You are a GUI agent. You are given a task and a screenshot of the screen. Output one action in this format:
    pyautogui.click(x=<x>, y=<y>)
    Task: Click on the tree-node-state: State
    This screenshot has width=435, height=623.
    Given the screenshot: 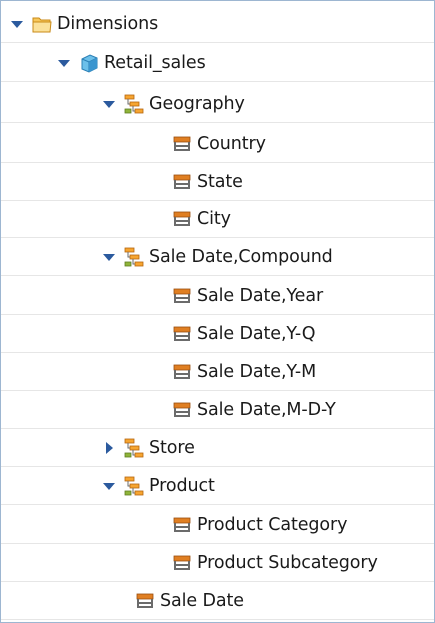 What is the action you would take?
    pyautogui.click(x=217, y=182)
    